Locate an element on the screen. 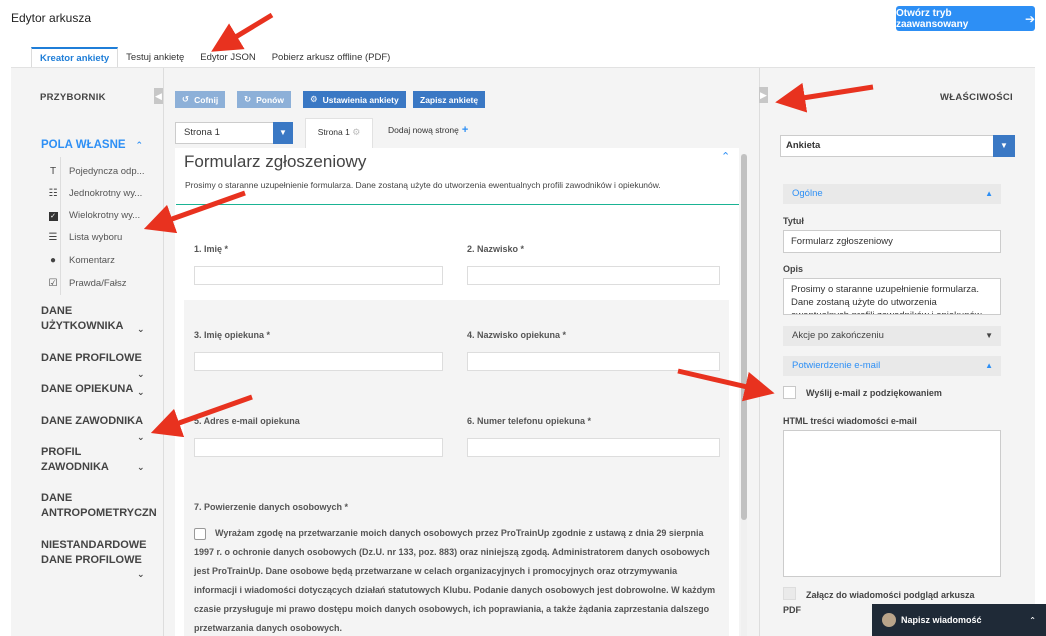 Image resolution: width=1046 pixels, height=636 pixels. question-title: 4. Nazwisko opiekuna * is located at coordinates (516, 335).